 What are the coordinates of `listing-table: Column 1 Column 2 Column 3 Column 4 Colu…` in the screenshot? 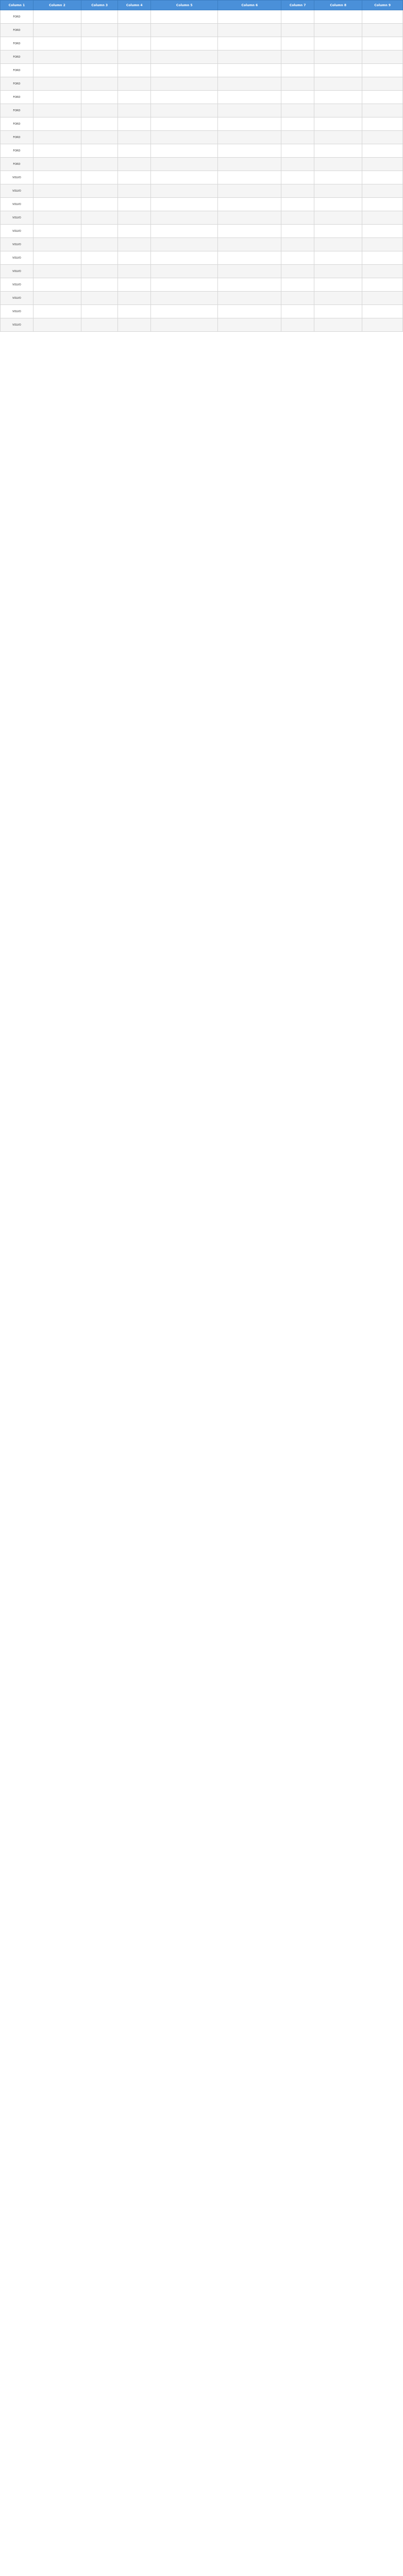 It's located at (202, 166).